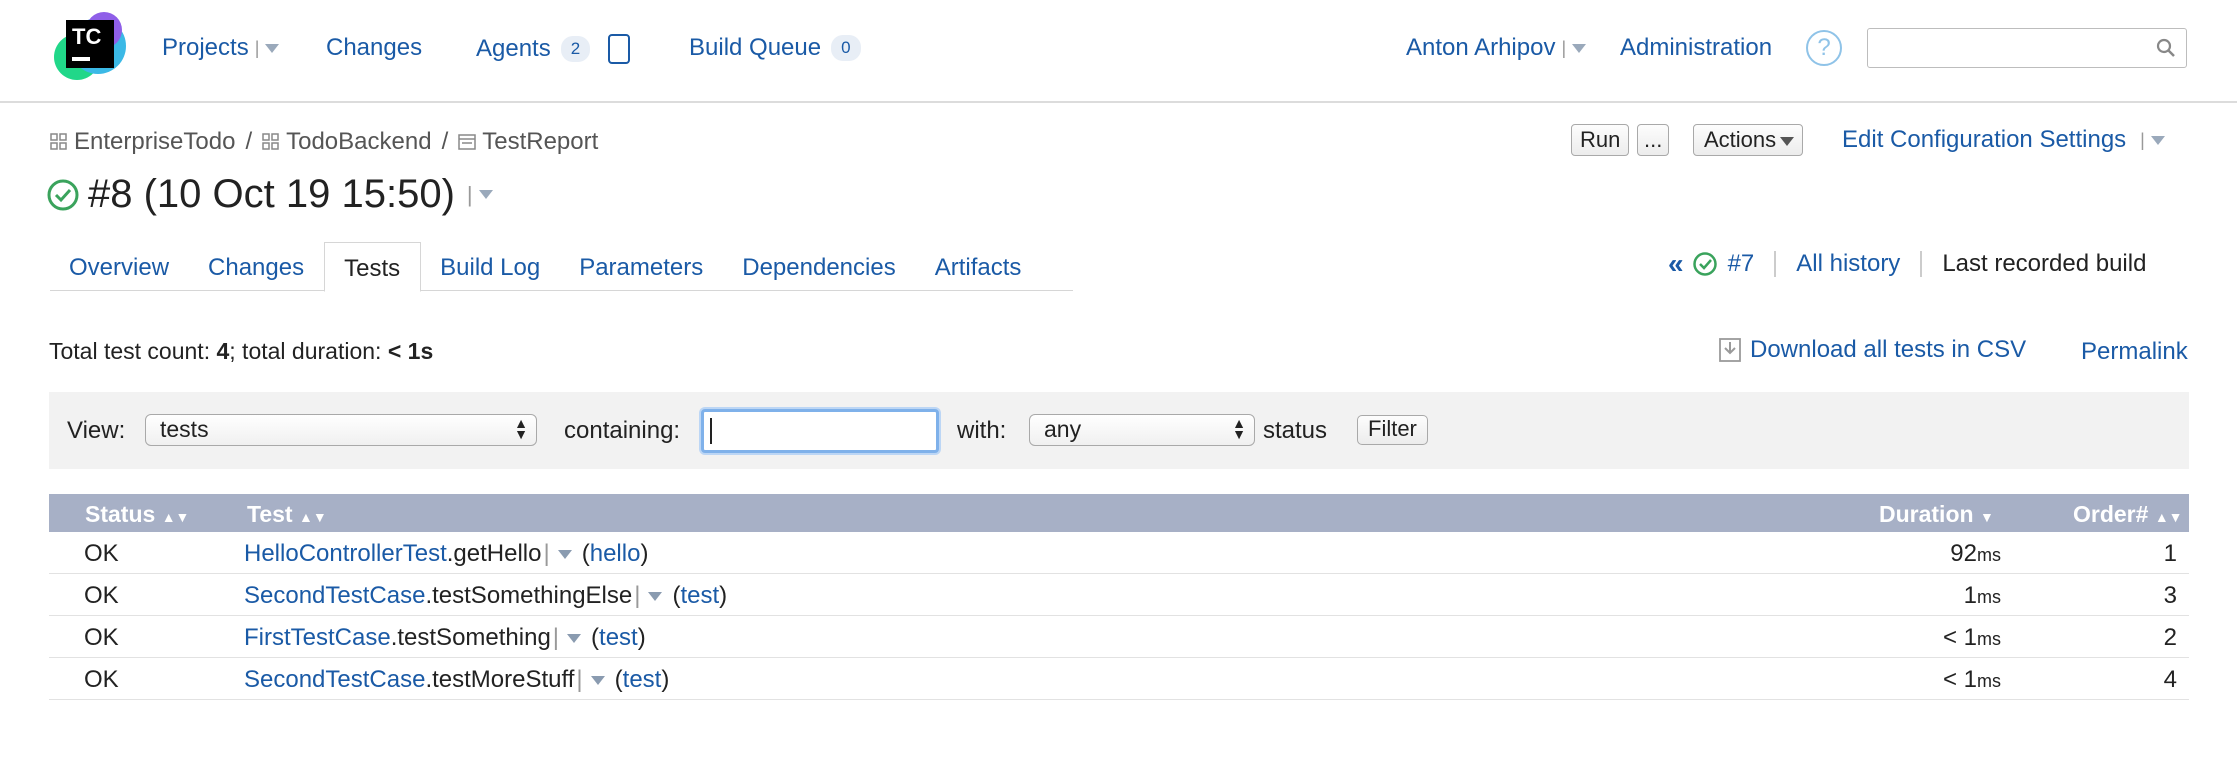  What do you see at coordinates (1600, 140) in the screenshot?
I see `run-button: Run` at bounding box center [1600, 140].